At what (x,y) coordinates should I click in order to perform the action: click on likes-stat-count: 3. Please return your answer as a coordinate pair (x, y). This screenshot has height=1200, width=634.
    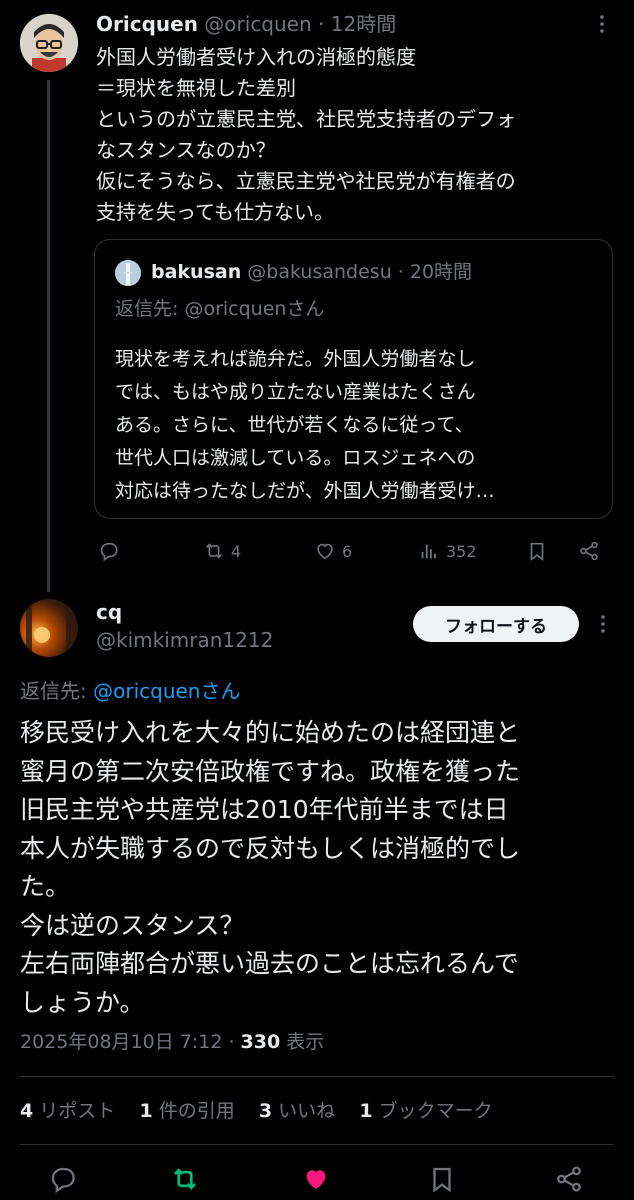
    Looking at the image, I should click on (265, 1111).